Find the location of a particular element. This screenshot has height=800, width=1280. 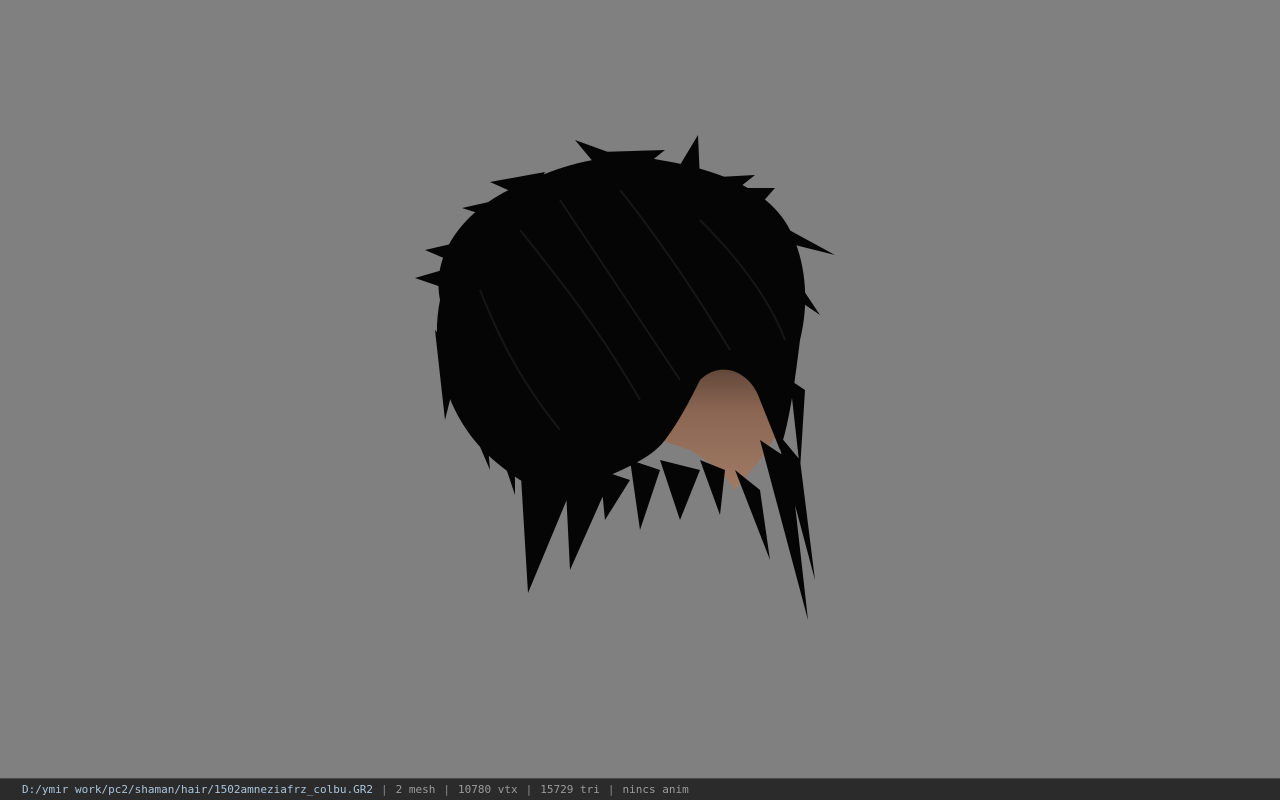

mesh-count: 2 mesh is located at coordinates (415, 789).